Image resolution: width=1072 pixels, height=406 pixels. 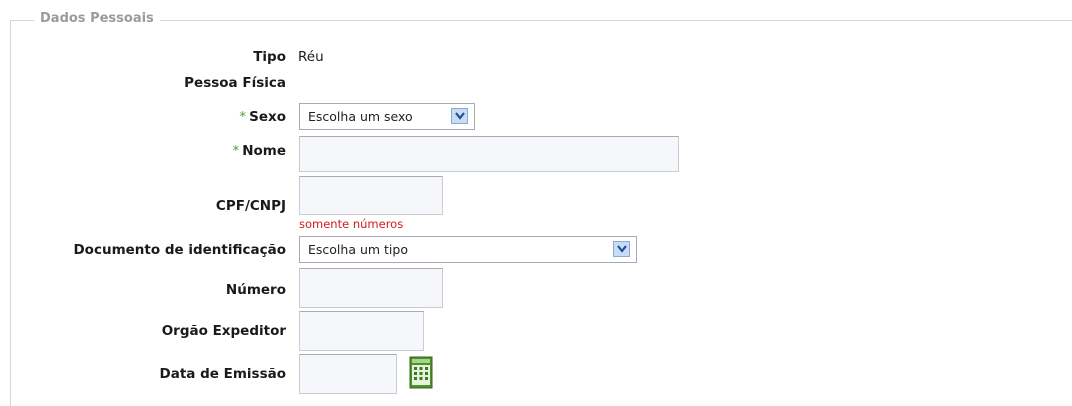 I want to click on fieldset-legend: Dados Pessoais, so click(x=97, y=18).